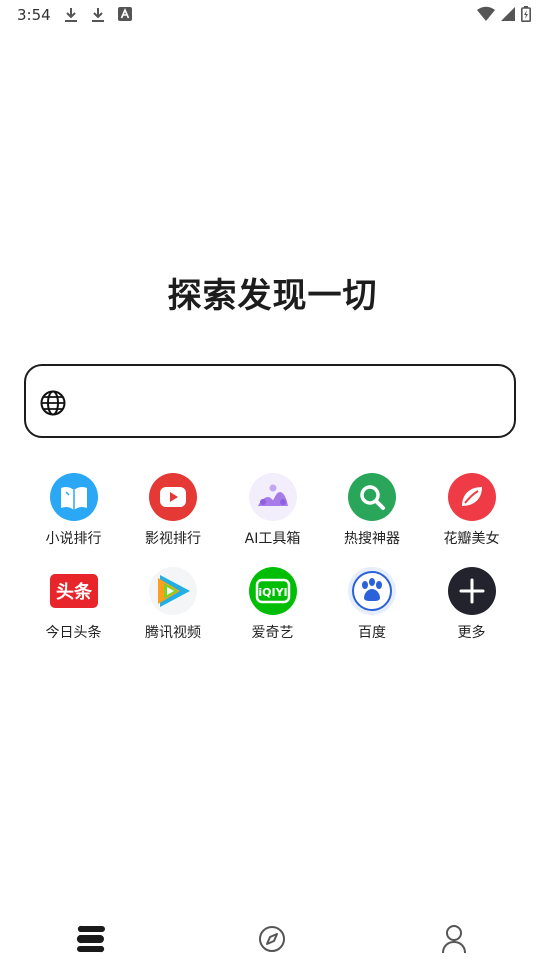 This screenshot has width=545, height=970. What do you see at coordinates (372, 633) in the screenshot?
I see `shortcut-label: 百度` at bounding box center [372, 633].